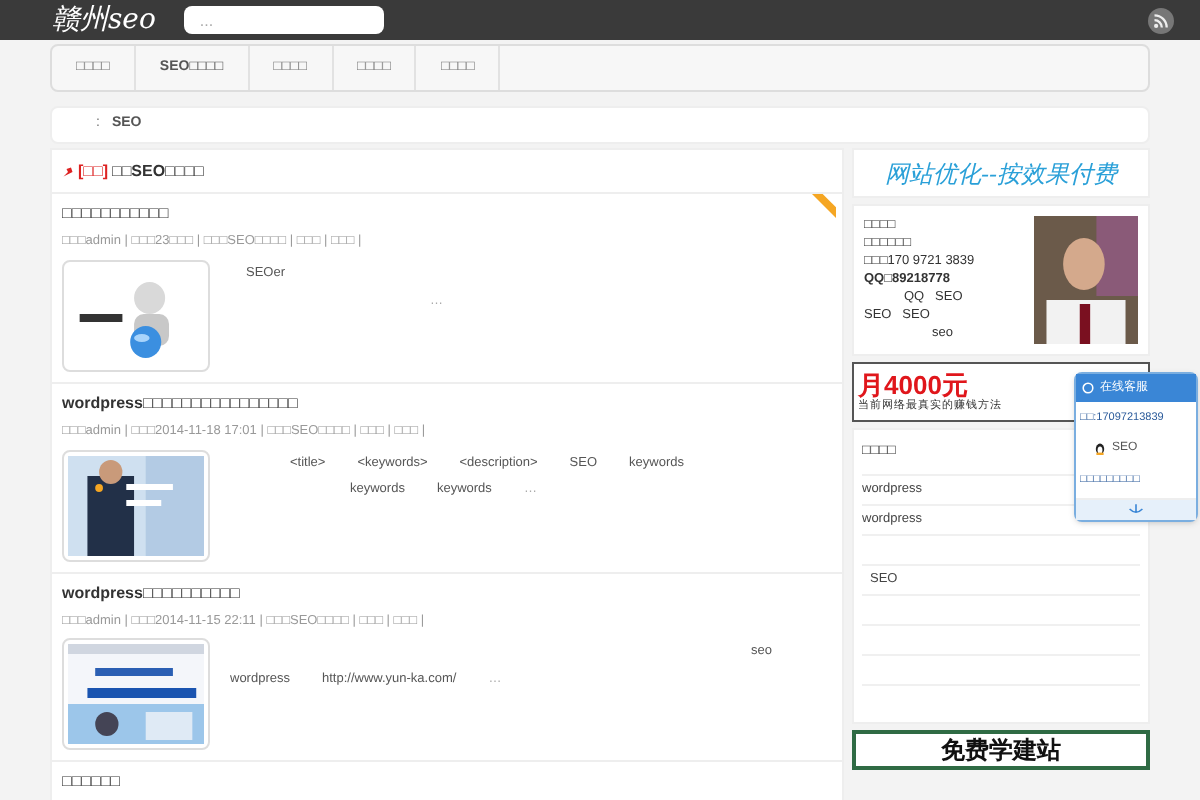  What do you see at coordinates (1100, 449) in the screenshot?
I see `penguin-icon` at bounding box center [1100, 449].